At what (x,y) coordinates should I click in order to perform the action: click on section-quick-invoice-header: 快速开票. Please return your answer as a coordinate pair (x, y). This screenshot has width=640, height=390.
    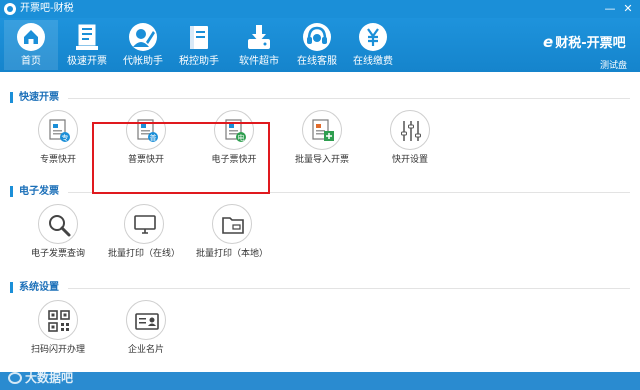
    Looking at the image, I should click on (320, 98).